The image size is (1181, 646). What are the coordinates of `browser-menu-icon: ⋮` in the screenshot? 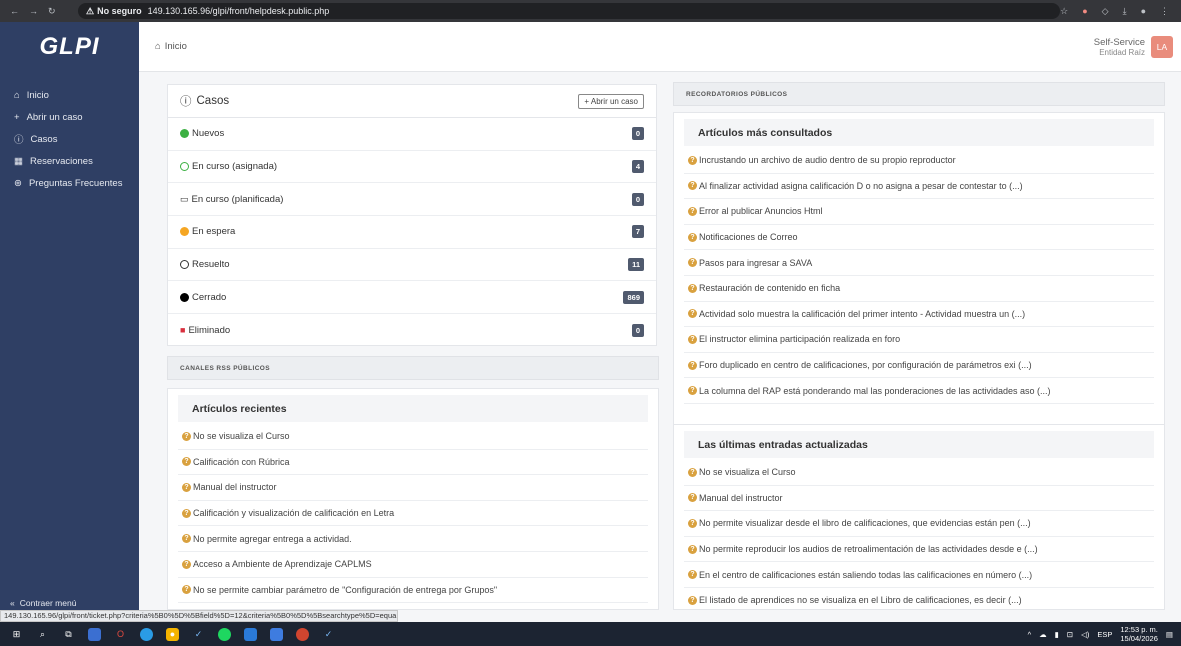 It's located at (1164, 11).